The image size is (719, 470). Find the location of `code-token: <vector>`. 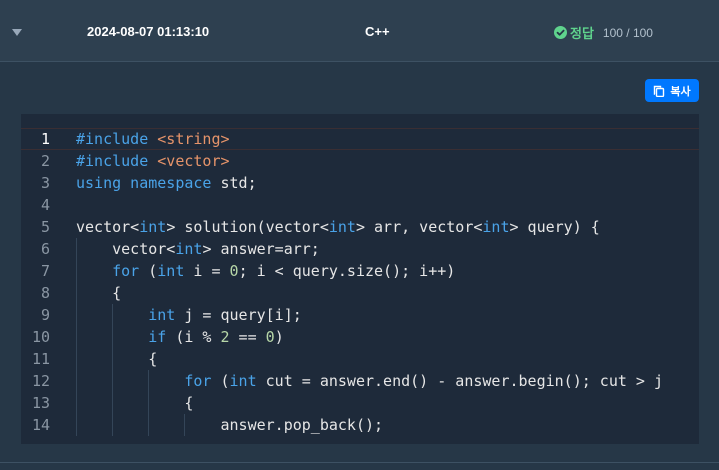

code-token: <vector> is located at coordinates (193, 161).